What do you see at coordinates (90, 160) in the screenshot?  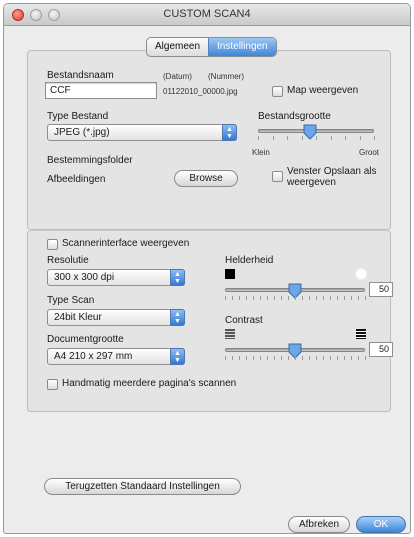 I see `destination-folder-label: Bestemmingsfolder` at bounding box center [90, 160].